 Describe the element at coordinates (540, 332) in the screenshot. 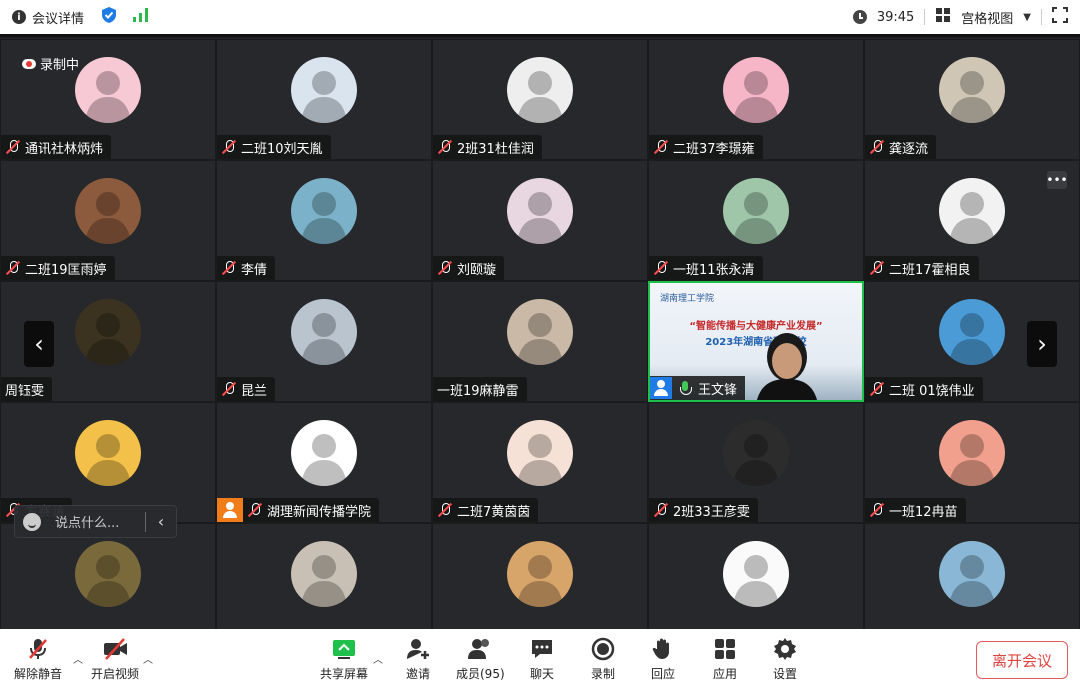

I see `girl-photo-icon` at that location.